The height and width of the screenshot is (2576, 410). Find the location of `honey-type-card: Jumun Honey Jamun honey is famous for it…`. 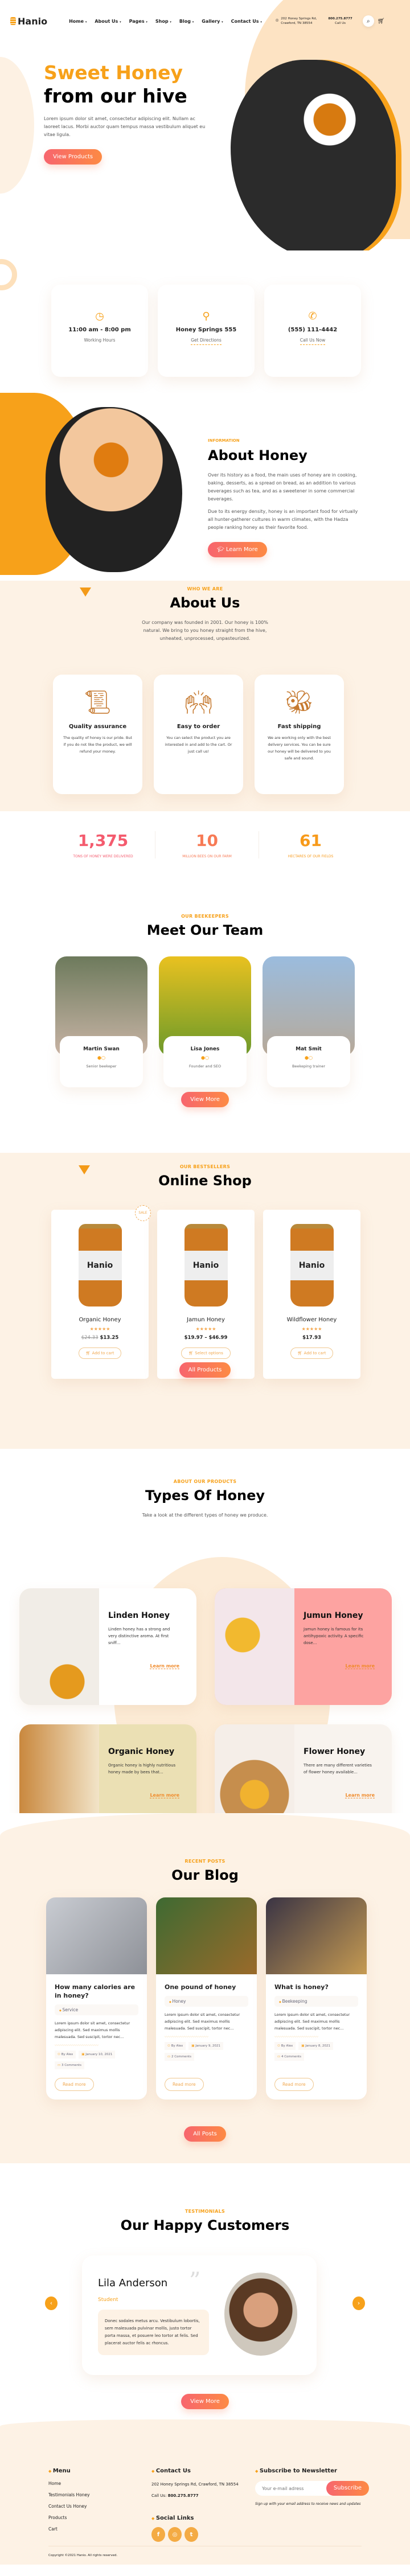

honey-type-card: Jumun Honey Jamun honey is famous for it… is located at coordinates (303, 1646).